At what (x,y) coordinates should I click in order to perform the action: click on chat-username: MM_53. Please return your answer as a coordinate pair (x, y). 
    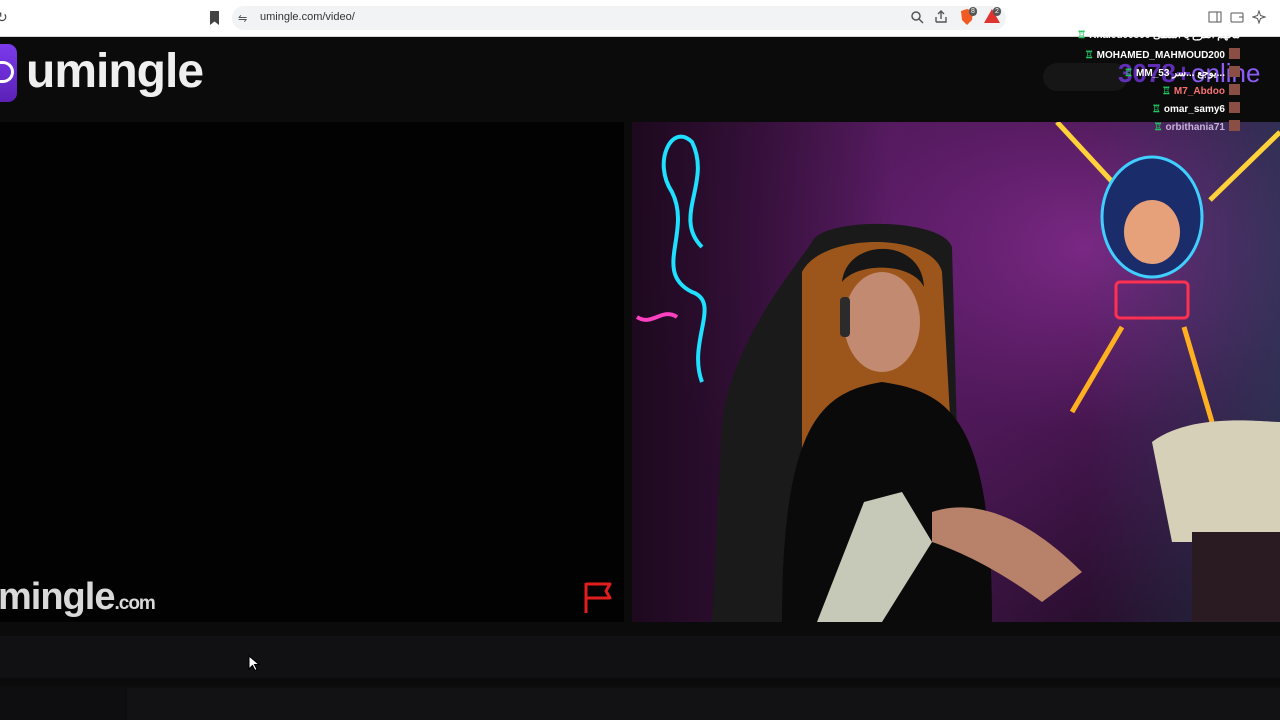
    Looking at the image, I should click on (1153, 73).